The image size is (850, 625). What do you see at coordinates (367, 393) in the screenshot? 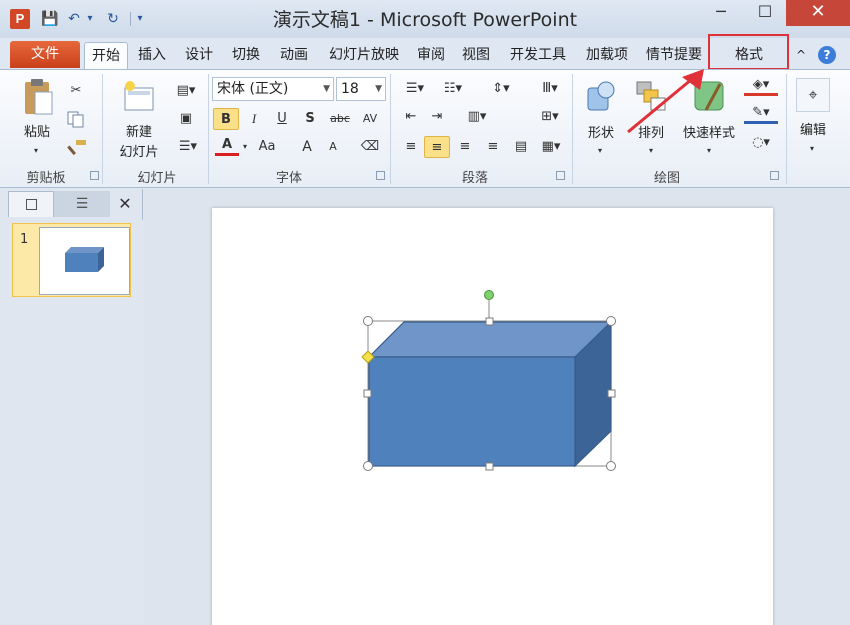
I see `resize-handle-left` at bounding box center [367, 393].